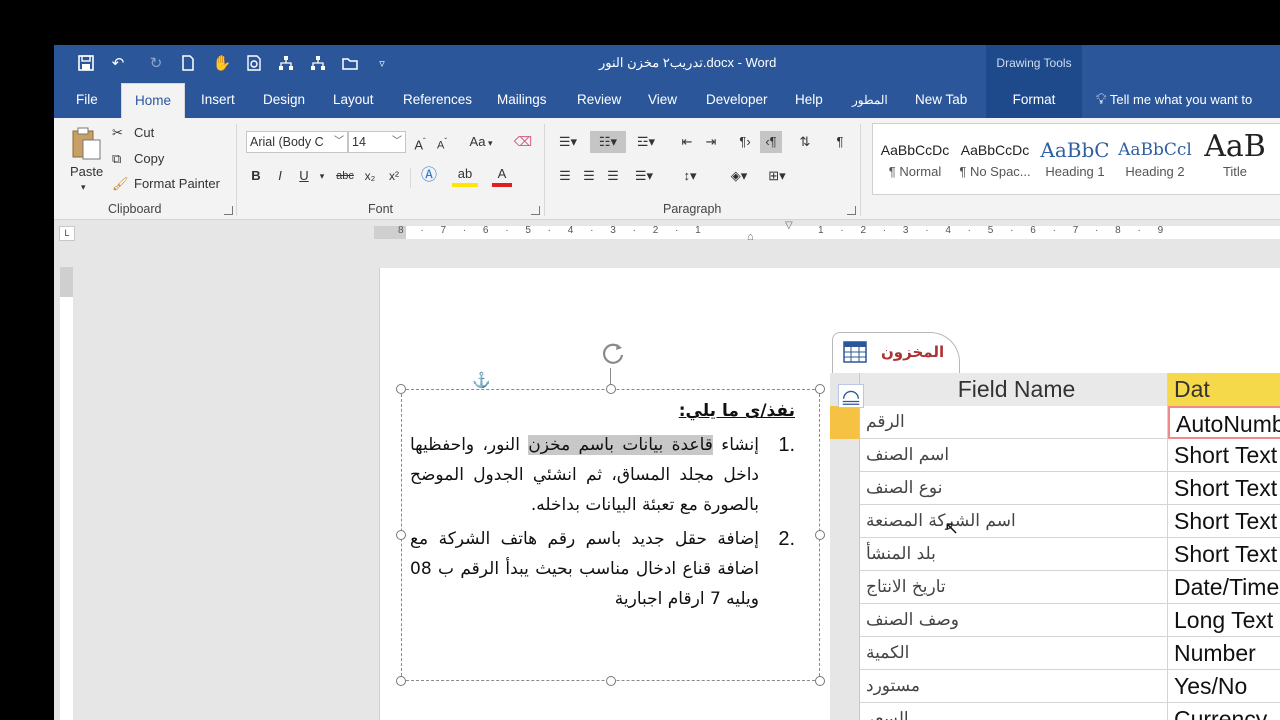 This screenshot has width=1280, height=720. I want to click on tab-format: Format, so click(1034, 100).